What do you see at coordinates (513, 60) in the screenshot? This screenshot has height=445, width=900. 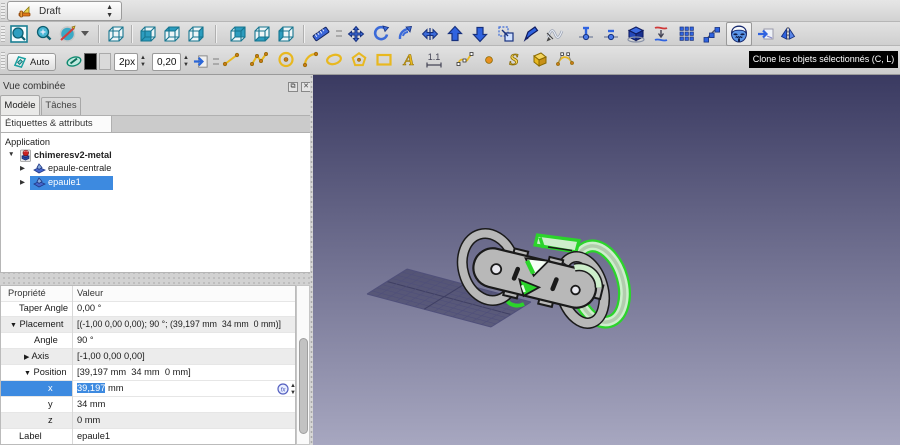 I see `svg-text: S` at bounding box center [513, 60].